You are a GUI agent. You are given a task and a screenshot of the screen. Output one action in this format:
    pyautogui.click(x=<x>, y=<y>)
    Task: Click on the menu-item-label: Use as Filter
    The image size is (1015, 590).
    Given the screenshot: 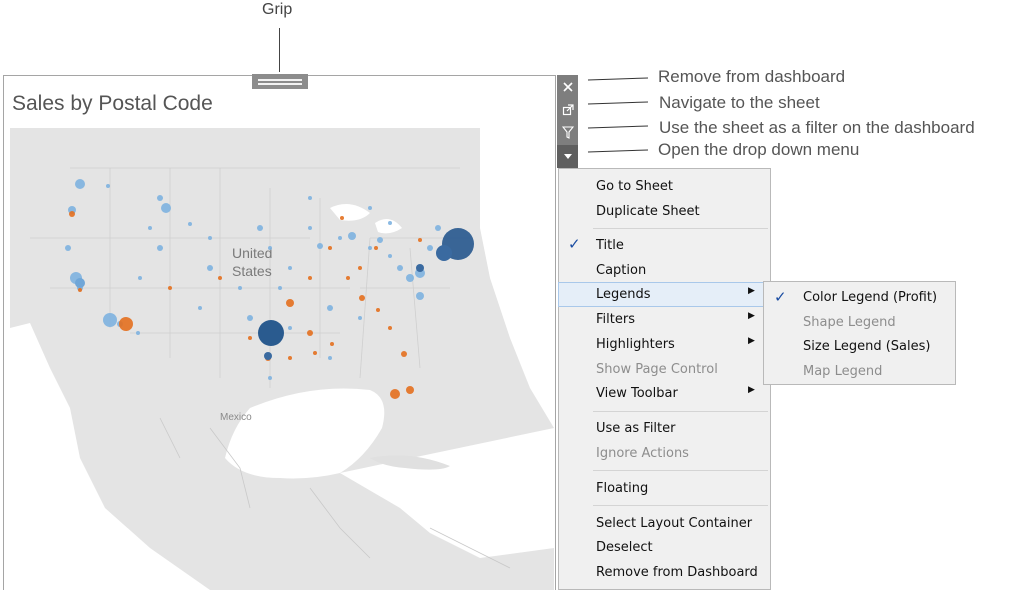 What is the action you would take?
    pyautogui.click(x=636, y=428)
    